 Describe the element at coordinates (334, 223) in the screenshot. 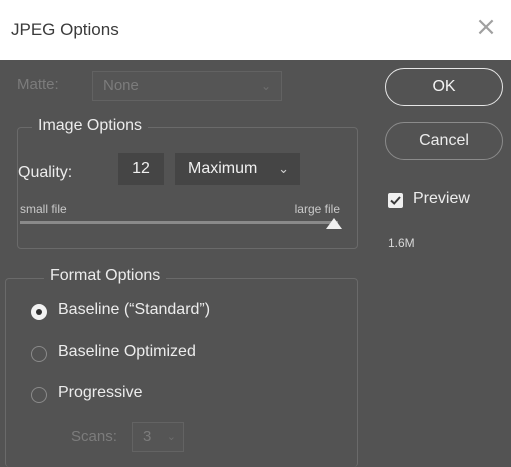

I see `quality-slider-thumb` at that location.